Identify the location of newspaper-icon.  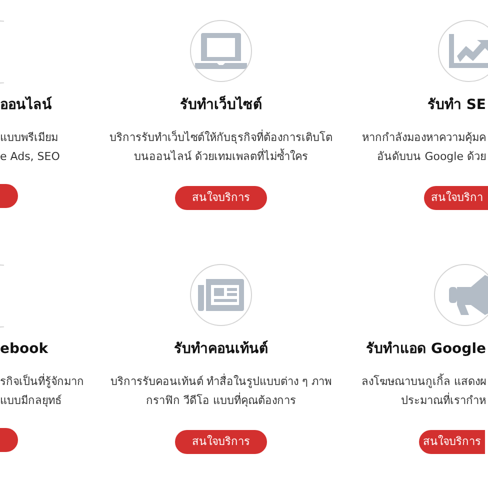
(221, 295).